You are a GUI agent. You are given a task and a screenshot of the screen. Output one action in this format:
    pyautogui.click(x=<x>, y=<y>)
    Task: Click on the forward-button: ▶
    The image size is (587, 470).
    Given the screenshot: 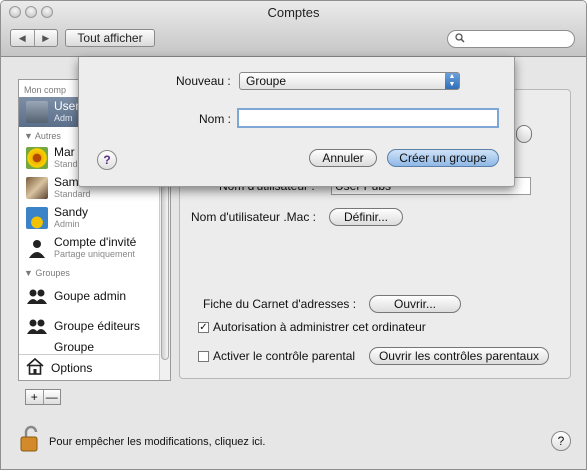 What is the action you would take?
    pyautogui.click(x=45, y=38)
    